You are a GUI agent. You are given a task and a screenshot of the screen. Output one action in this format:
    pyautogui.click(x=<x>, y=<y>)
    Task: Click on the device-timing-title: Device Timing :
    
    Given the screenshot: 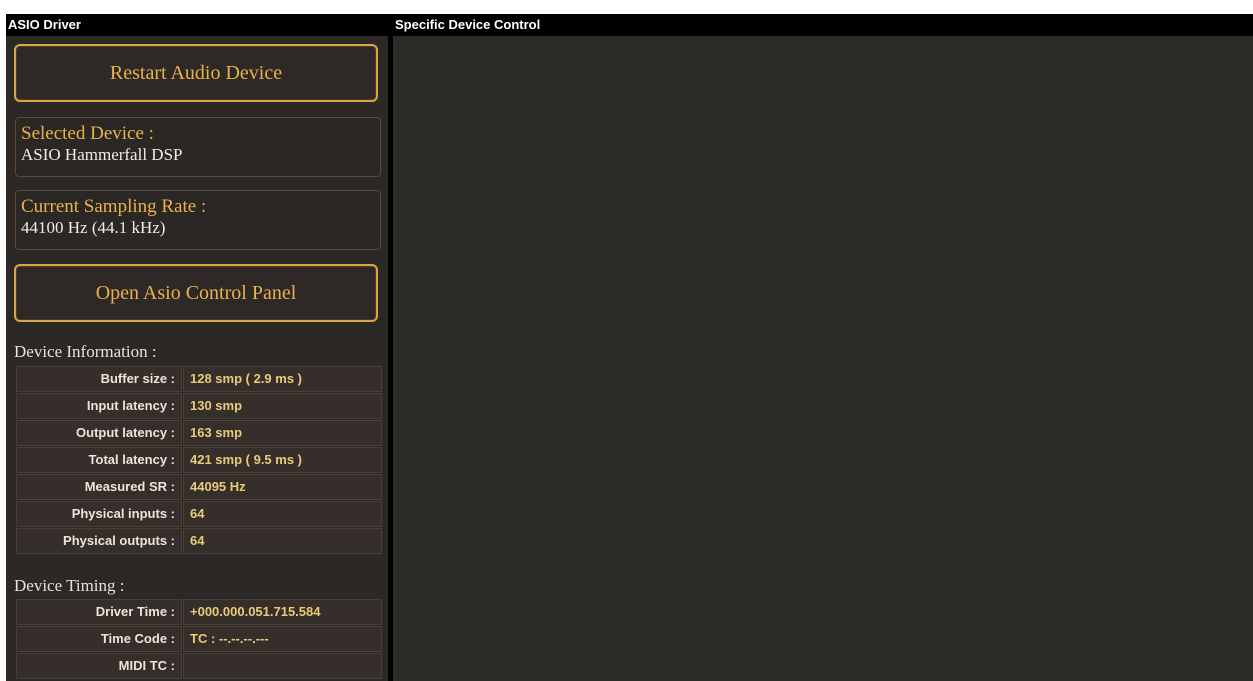 What is the action you would take?
    pyautogui.click(x=69, y=585)
    